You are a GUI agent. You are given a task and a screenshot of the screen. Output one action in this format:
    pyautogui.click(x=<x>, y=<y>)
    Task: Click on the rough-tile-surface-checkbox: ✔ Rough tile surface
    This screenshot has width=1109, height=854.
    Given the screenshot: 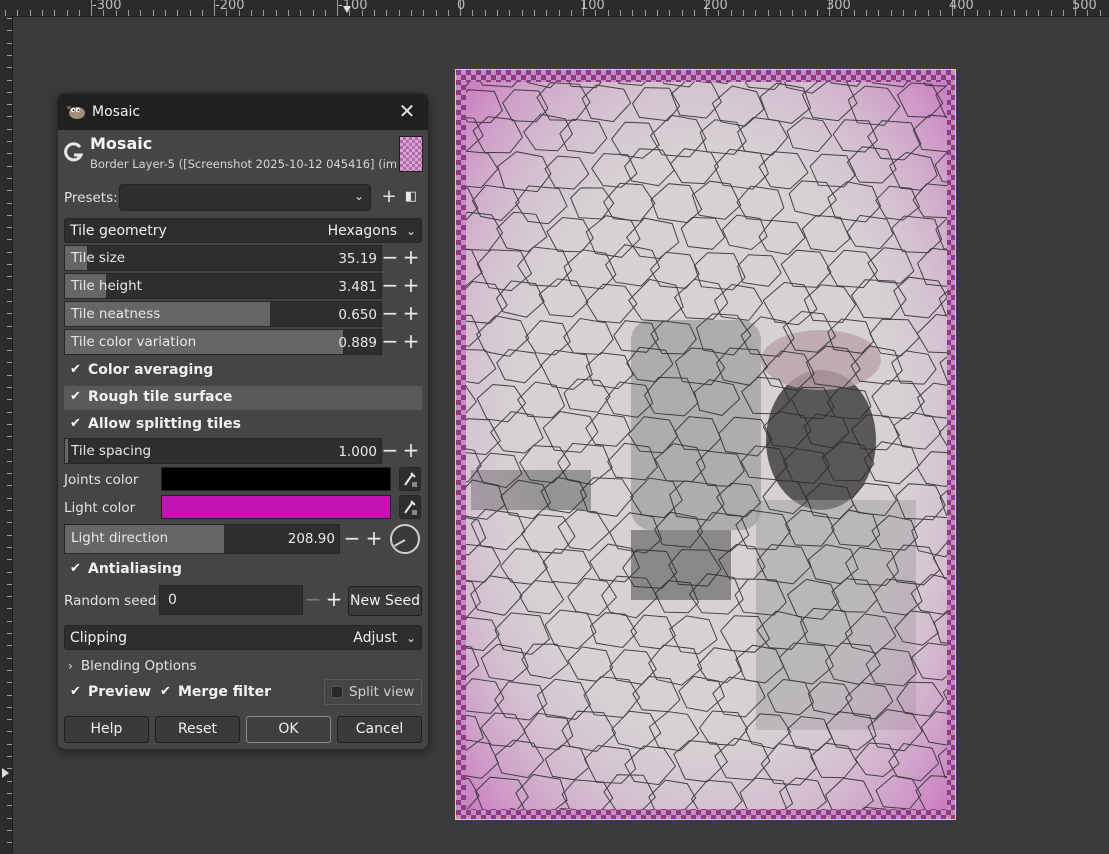 What is the action you would take?
    pyautogui.click(x=243, y=398)
    